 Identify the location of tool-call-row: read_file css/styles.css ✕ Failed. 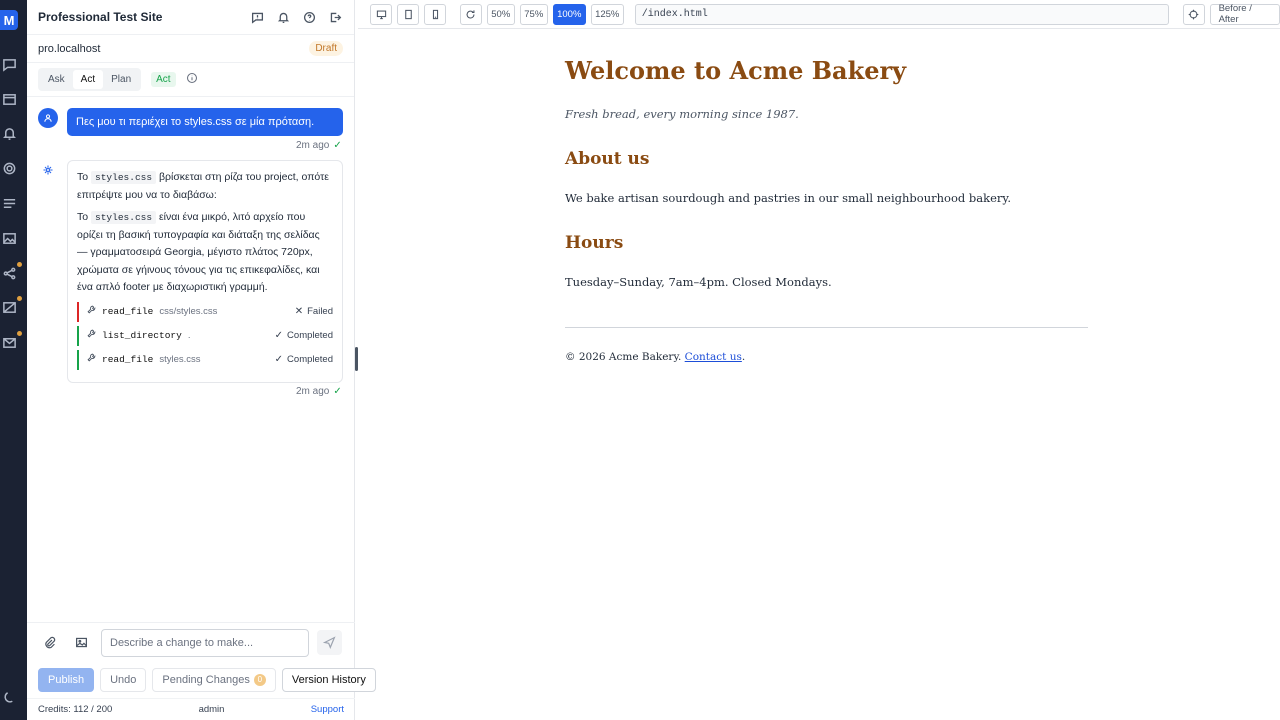
(205, 311).